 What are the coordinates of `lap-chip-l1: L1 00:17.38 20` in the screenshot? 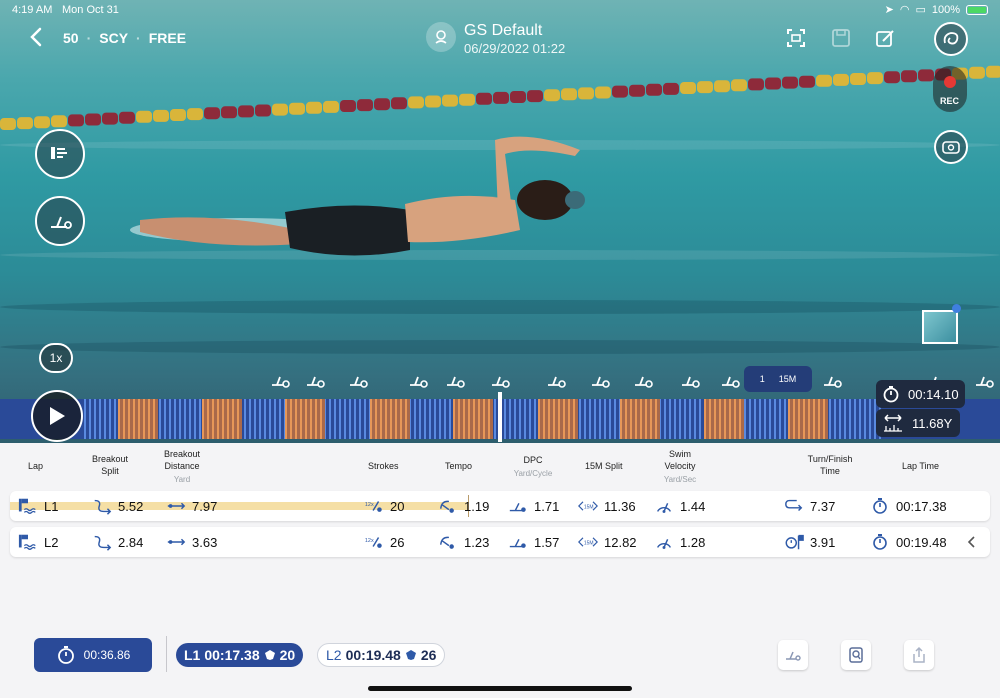 It's located at (240, 655).